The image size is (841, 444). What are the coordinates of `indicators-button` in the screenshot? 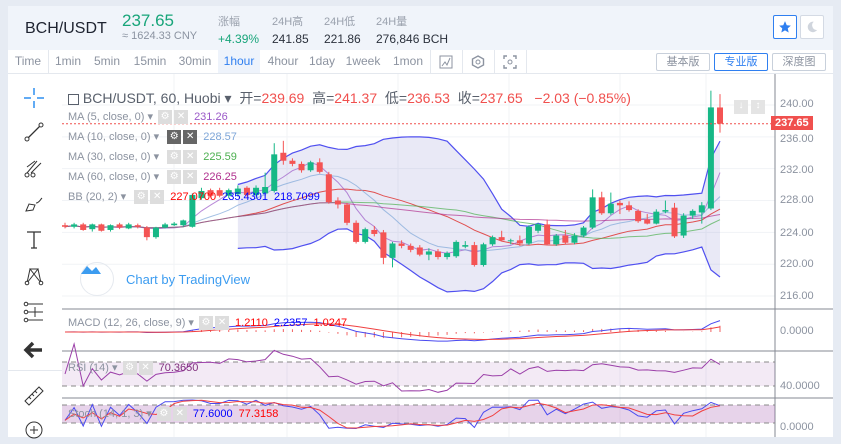 It's located at (446, 61).